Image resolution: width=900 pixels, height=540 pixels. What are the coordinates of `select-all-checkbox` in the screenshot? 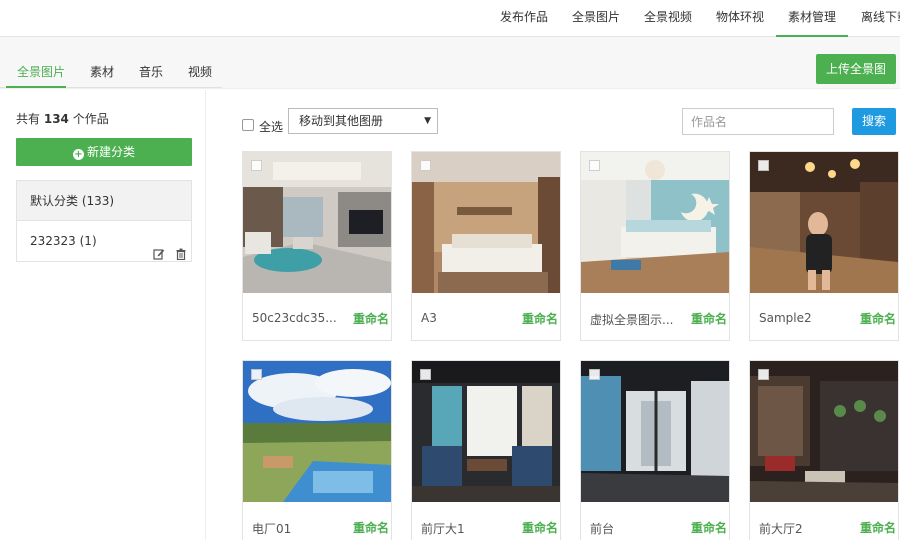 It's located at (248, 125).